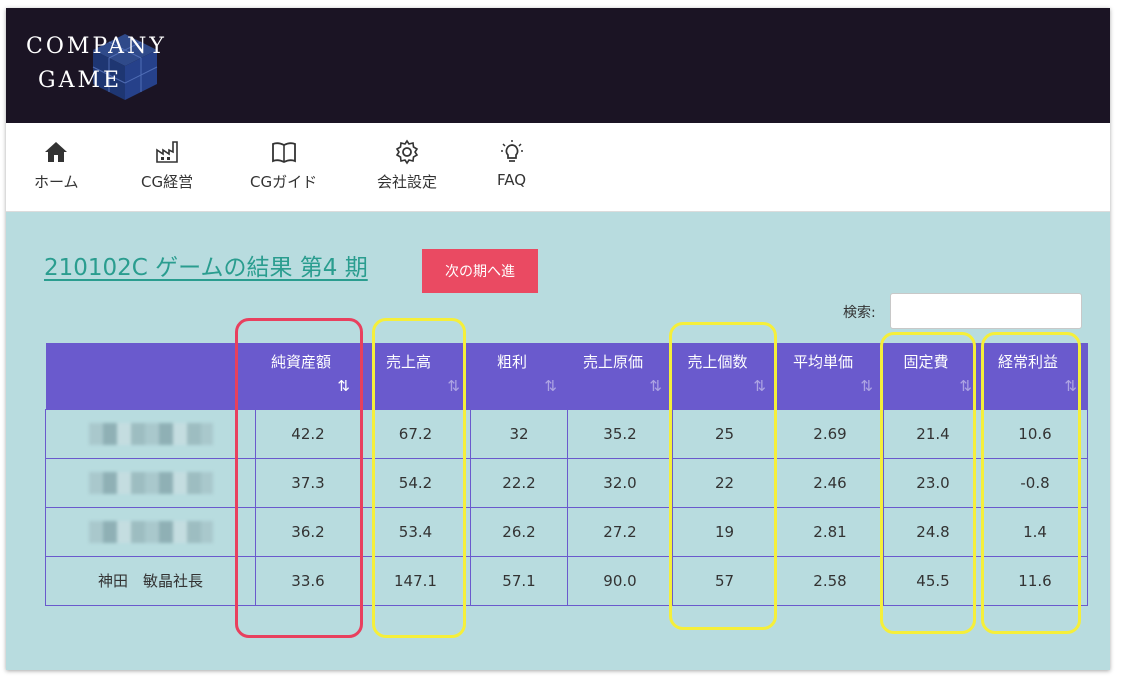 The height and width of the screenshot is (688, 1124). Describe the element at coordinates (519, 580) in the screenshot. I see `table-cell: 57.1` at that location.